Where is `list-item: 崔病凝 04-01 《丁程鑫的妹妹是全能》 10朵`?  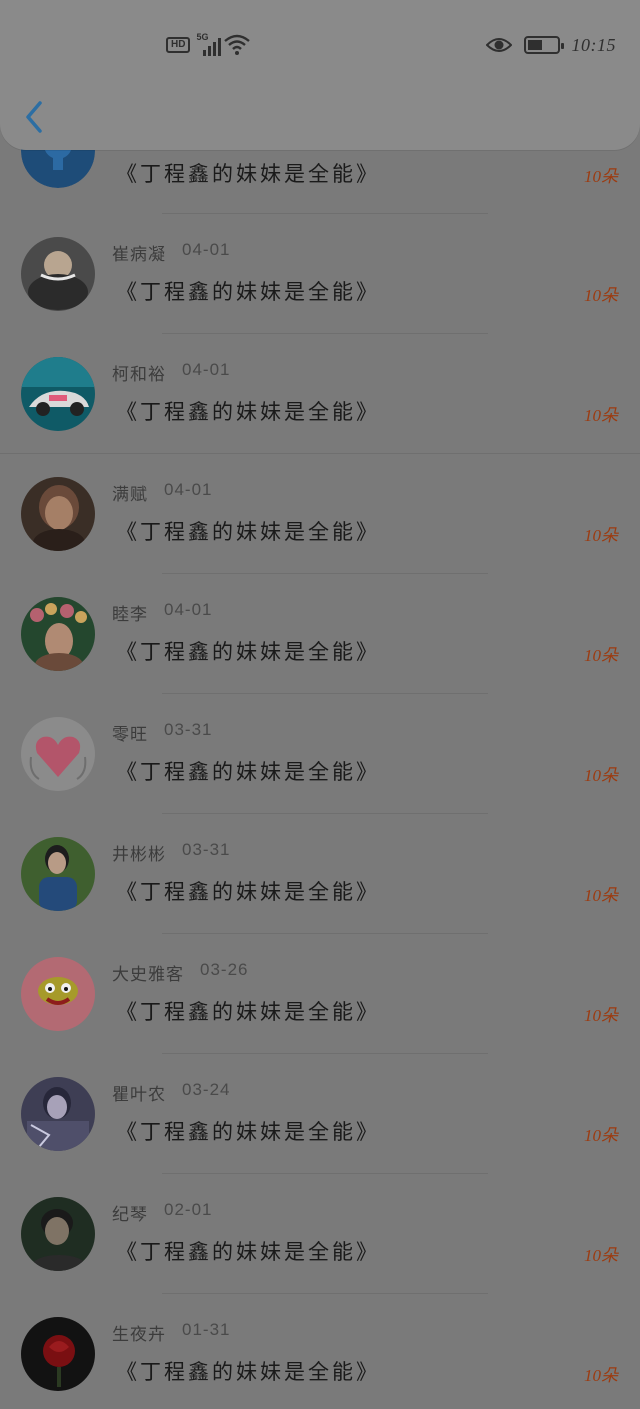 list-item: 崔病凝 04-01 《丁程鑫的妹妹是全能》 10朵 is located at coordinates (320, 278).